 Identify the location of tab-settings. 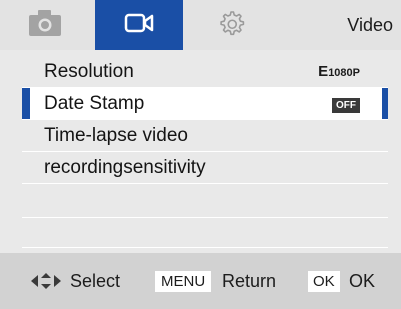
(231, 25).